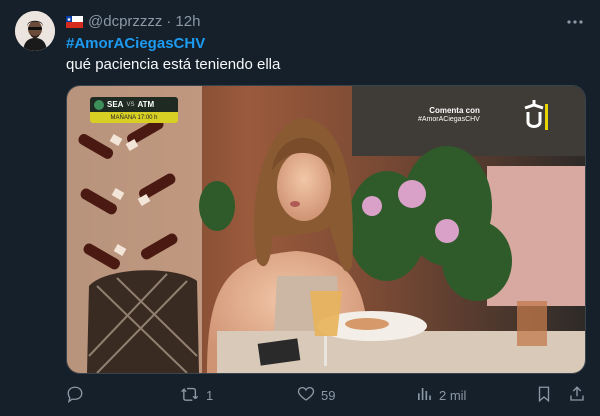 The image size is (600, 416). Describe the element at coordinates (534, 115) in the screenshot. I see `chv-logo` at that location.